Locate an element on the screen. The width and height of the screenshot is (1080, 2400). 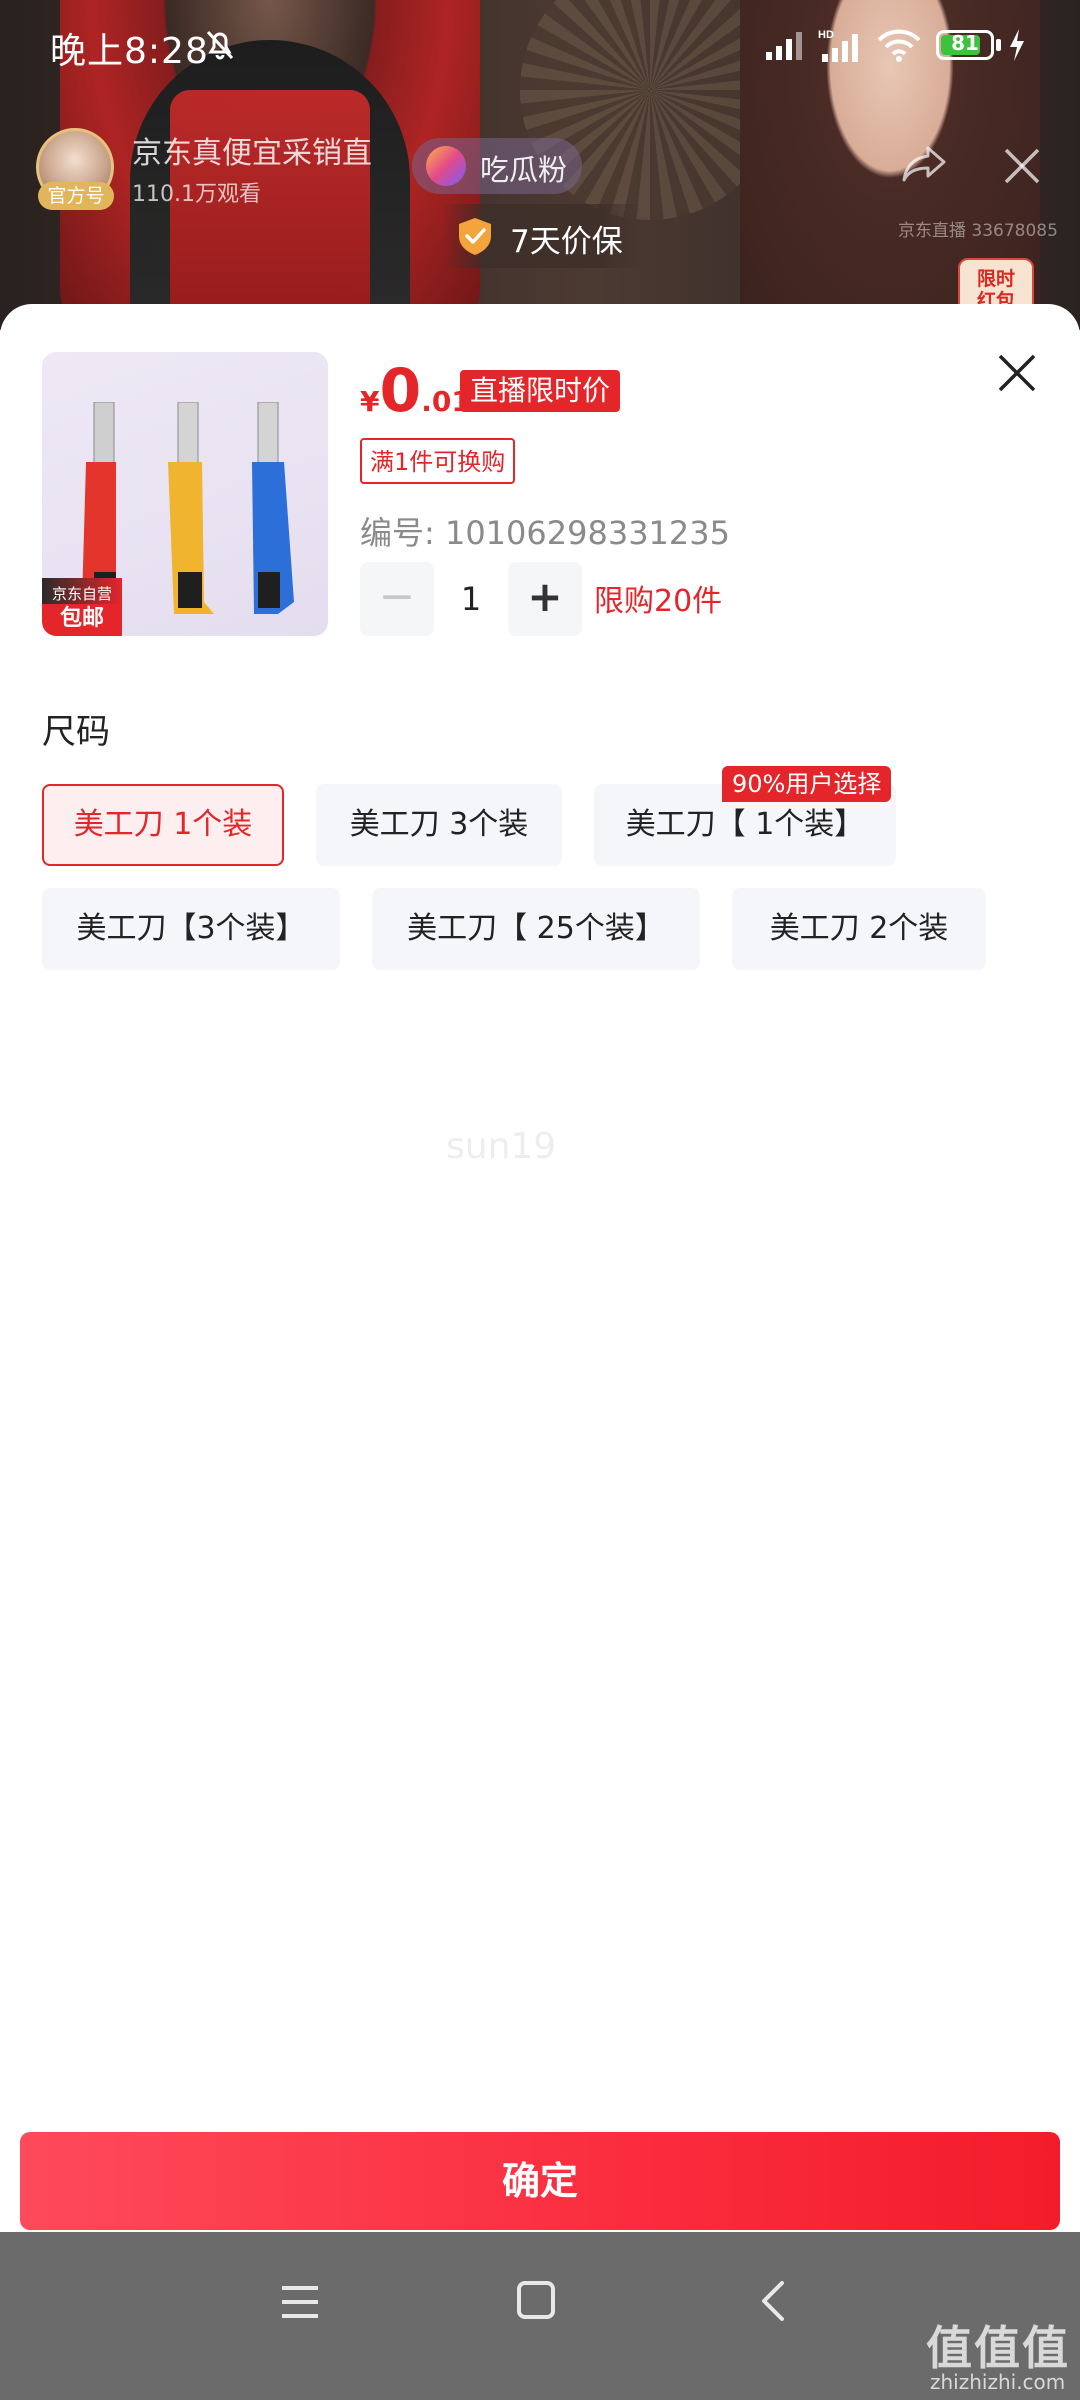
menu-icon is located at coordinates (300, 2302).